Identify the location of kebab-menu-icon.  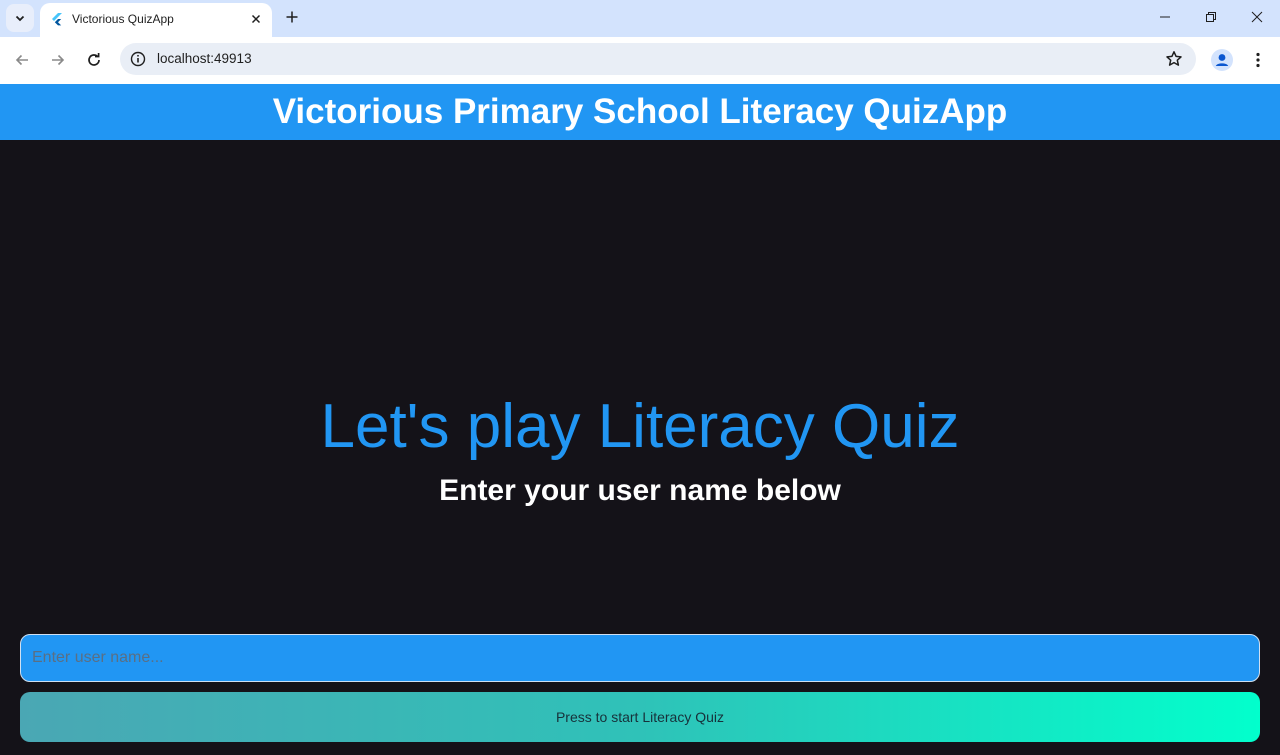
(1258, 60).